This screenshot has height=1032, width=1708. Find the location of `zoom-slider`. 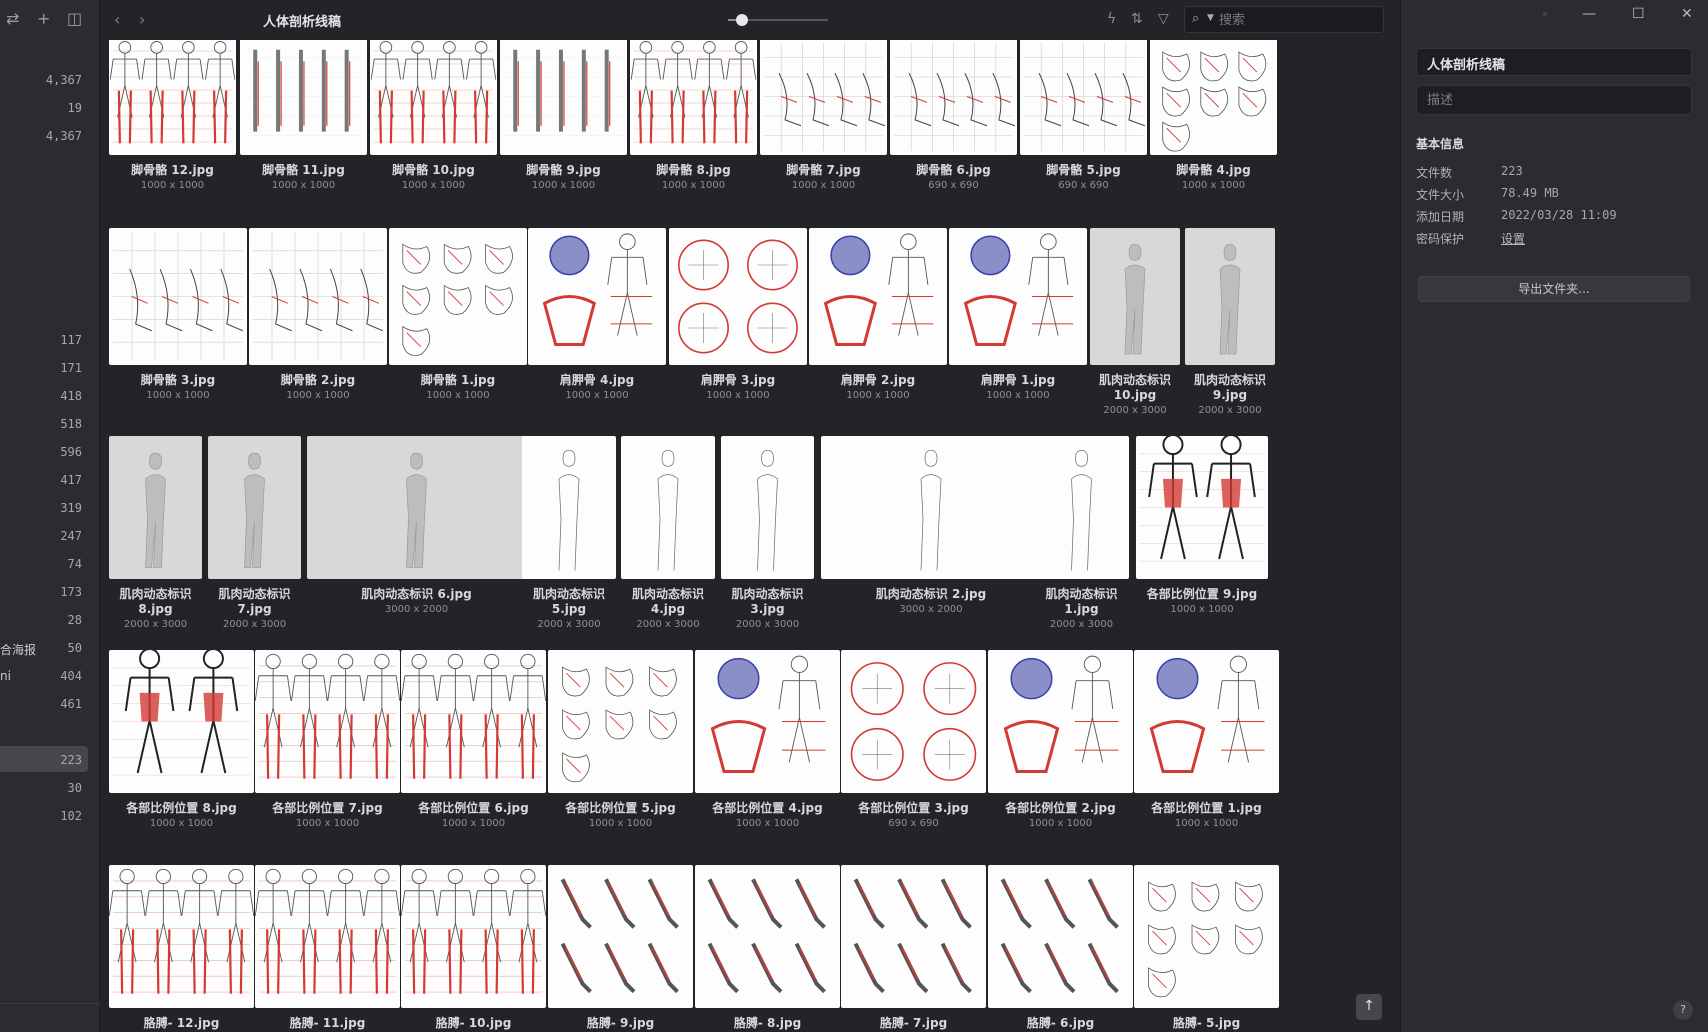

zoom-slider is located at coordinates (778, 20).